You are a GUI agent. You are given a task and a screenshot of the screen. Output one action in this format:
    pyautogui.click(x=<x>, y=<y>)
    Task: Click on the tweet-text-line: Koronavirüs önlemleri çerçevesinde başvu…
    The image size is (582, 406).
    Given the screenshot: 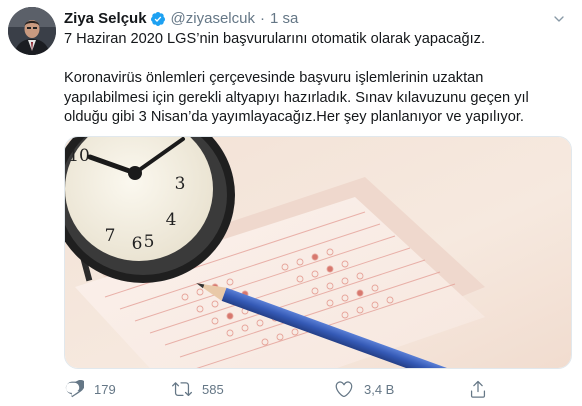 What is the action you would take?
    pyautogui.click(x=274, y=78)
    